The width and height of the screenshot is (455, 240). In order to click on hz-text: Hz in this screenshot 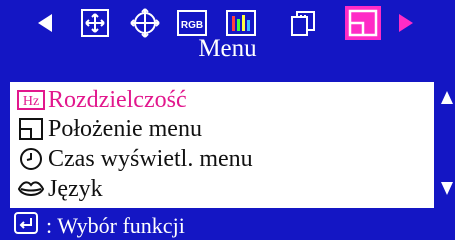, I will do `click(31, 101)`.